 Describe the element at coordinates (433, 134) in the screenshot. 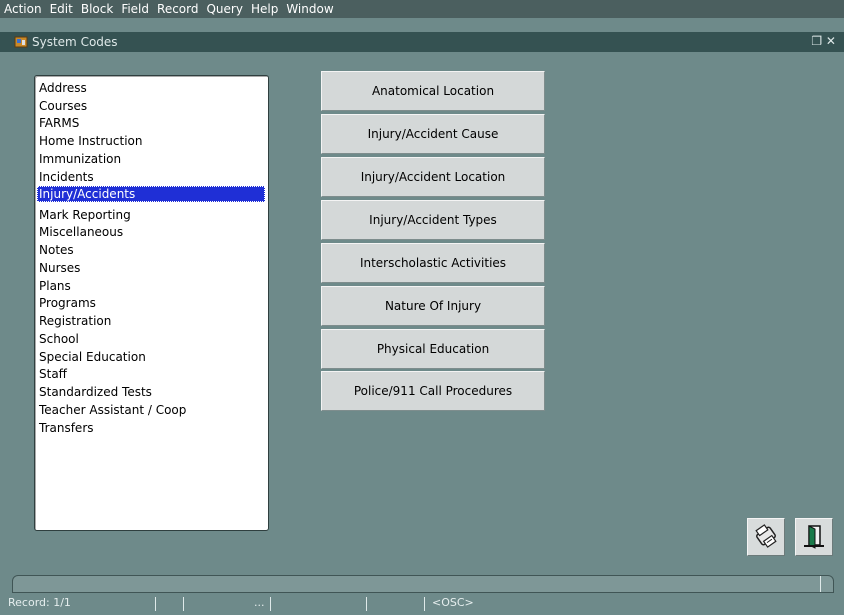

I see `injury-accident-cause-button: Injury/Accident Cause` at that location.